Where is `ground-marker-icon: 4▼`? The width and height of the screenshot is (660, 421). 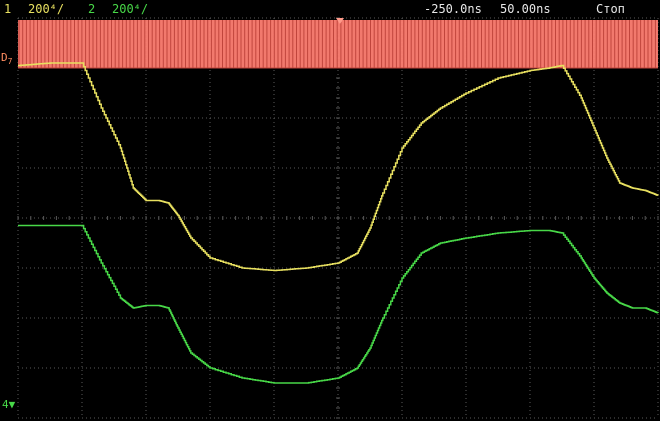
ground-marker-icon: 4▼ is located at coordinates (9, 404).